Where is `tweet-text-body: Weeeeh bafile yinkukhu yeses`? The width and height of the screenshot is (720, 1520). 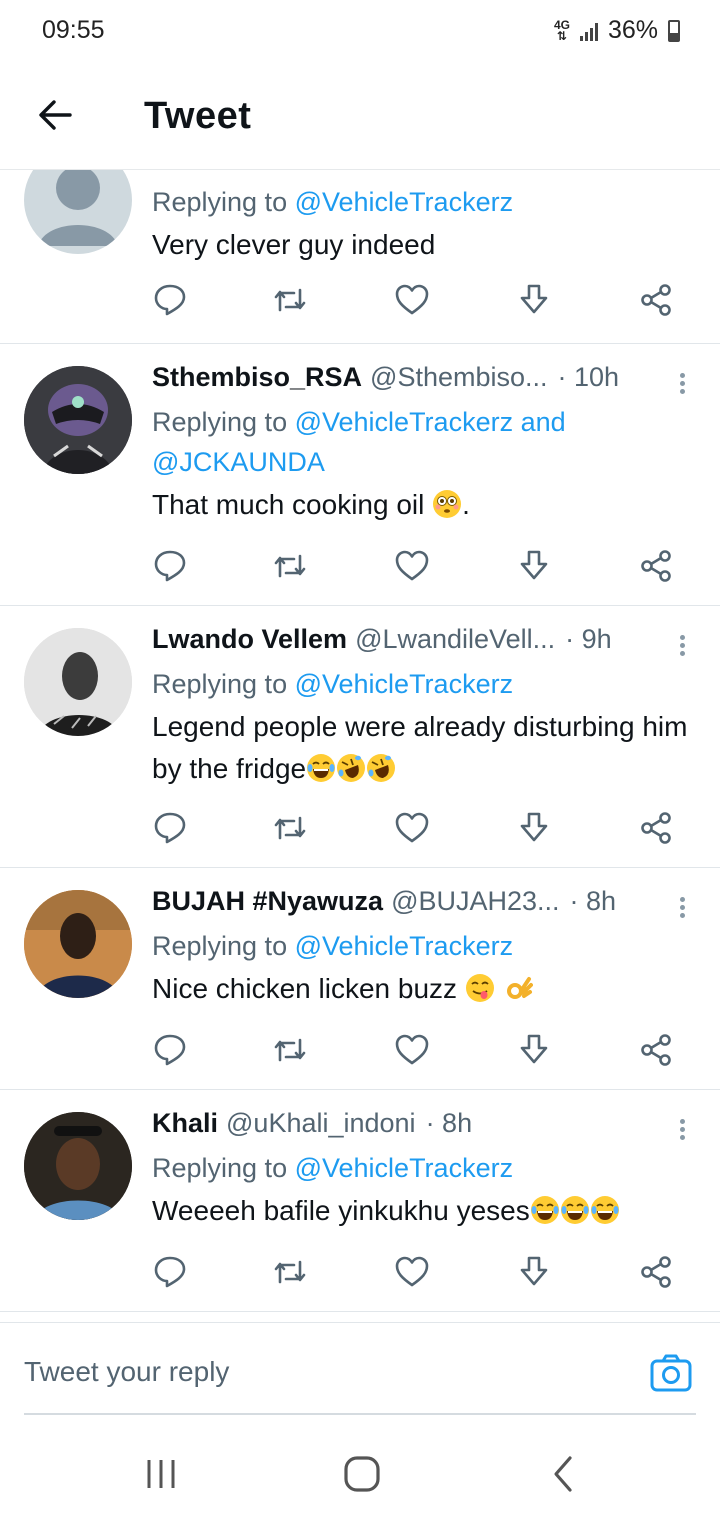
tweet-text-body: Weeeeh bafile yinkukhu yeses is located at coordinates (341, 1210).